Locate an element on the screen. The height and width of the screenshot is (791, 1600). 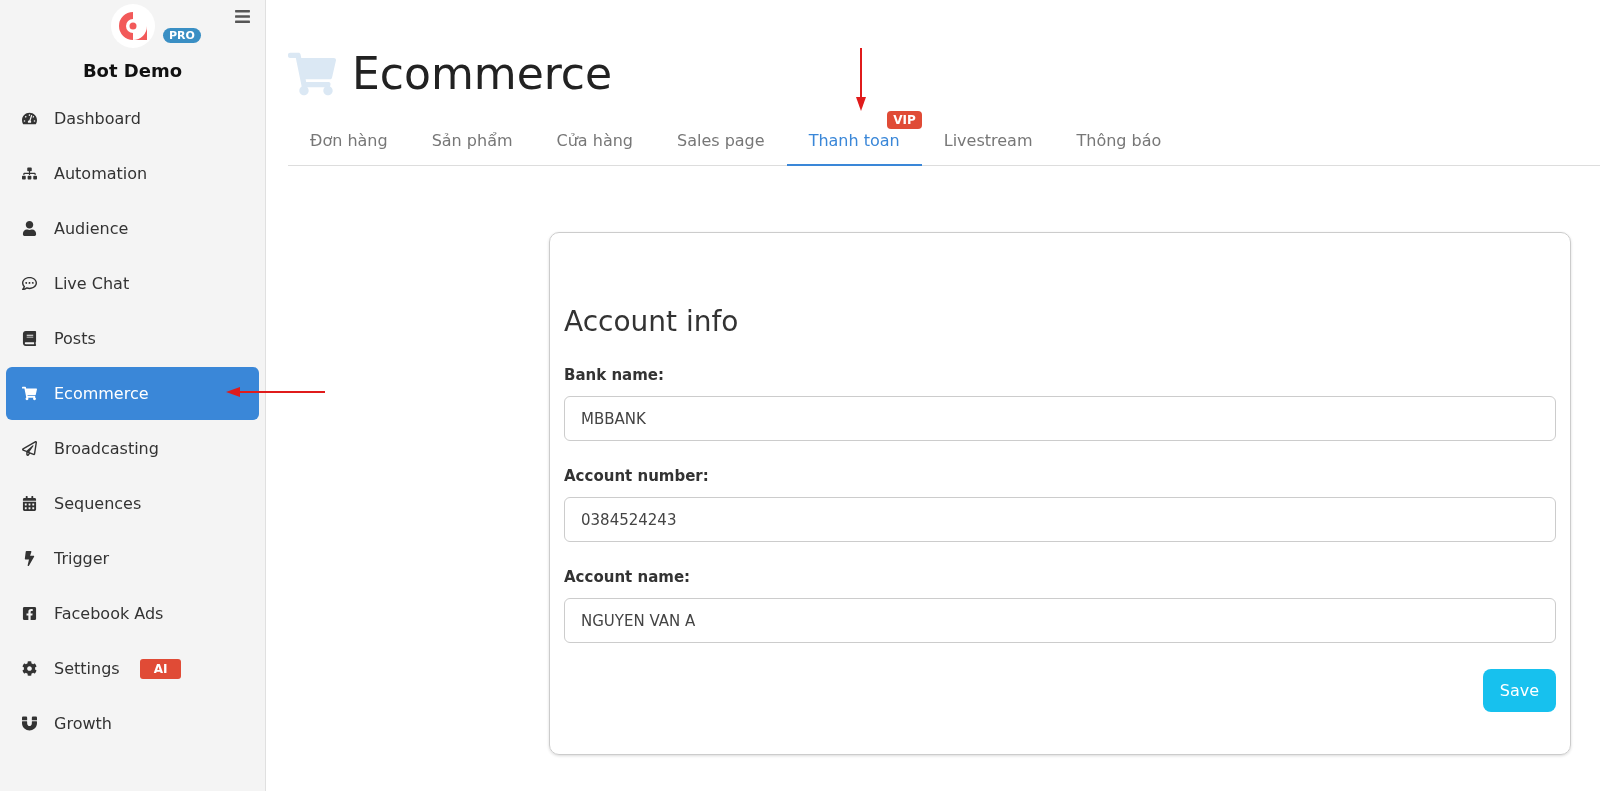
input-field: NGUYEN VAN A is located at coordinates (1060, 620).